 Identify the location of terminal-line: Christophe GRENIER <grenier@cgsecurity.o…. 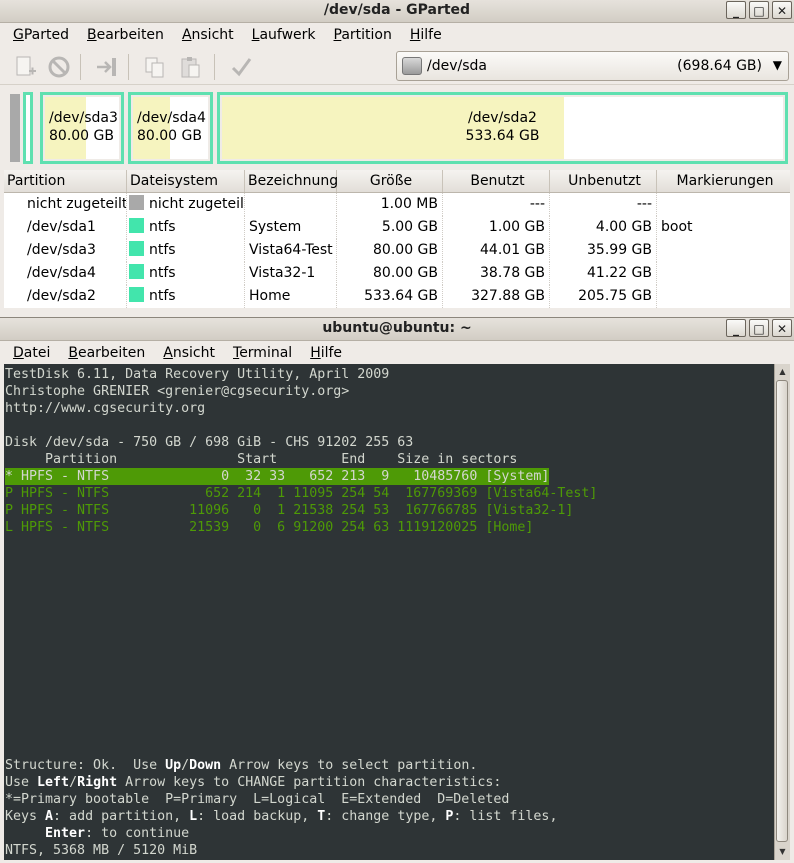
(177, 391).